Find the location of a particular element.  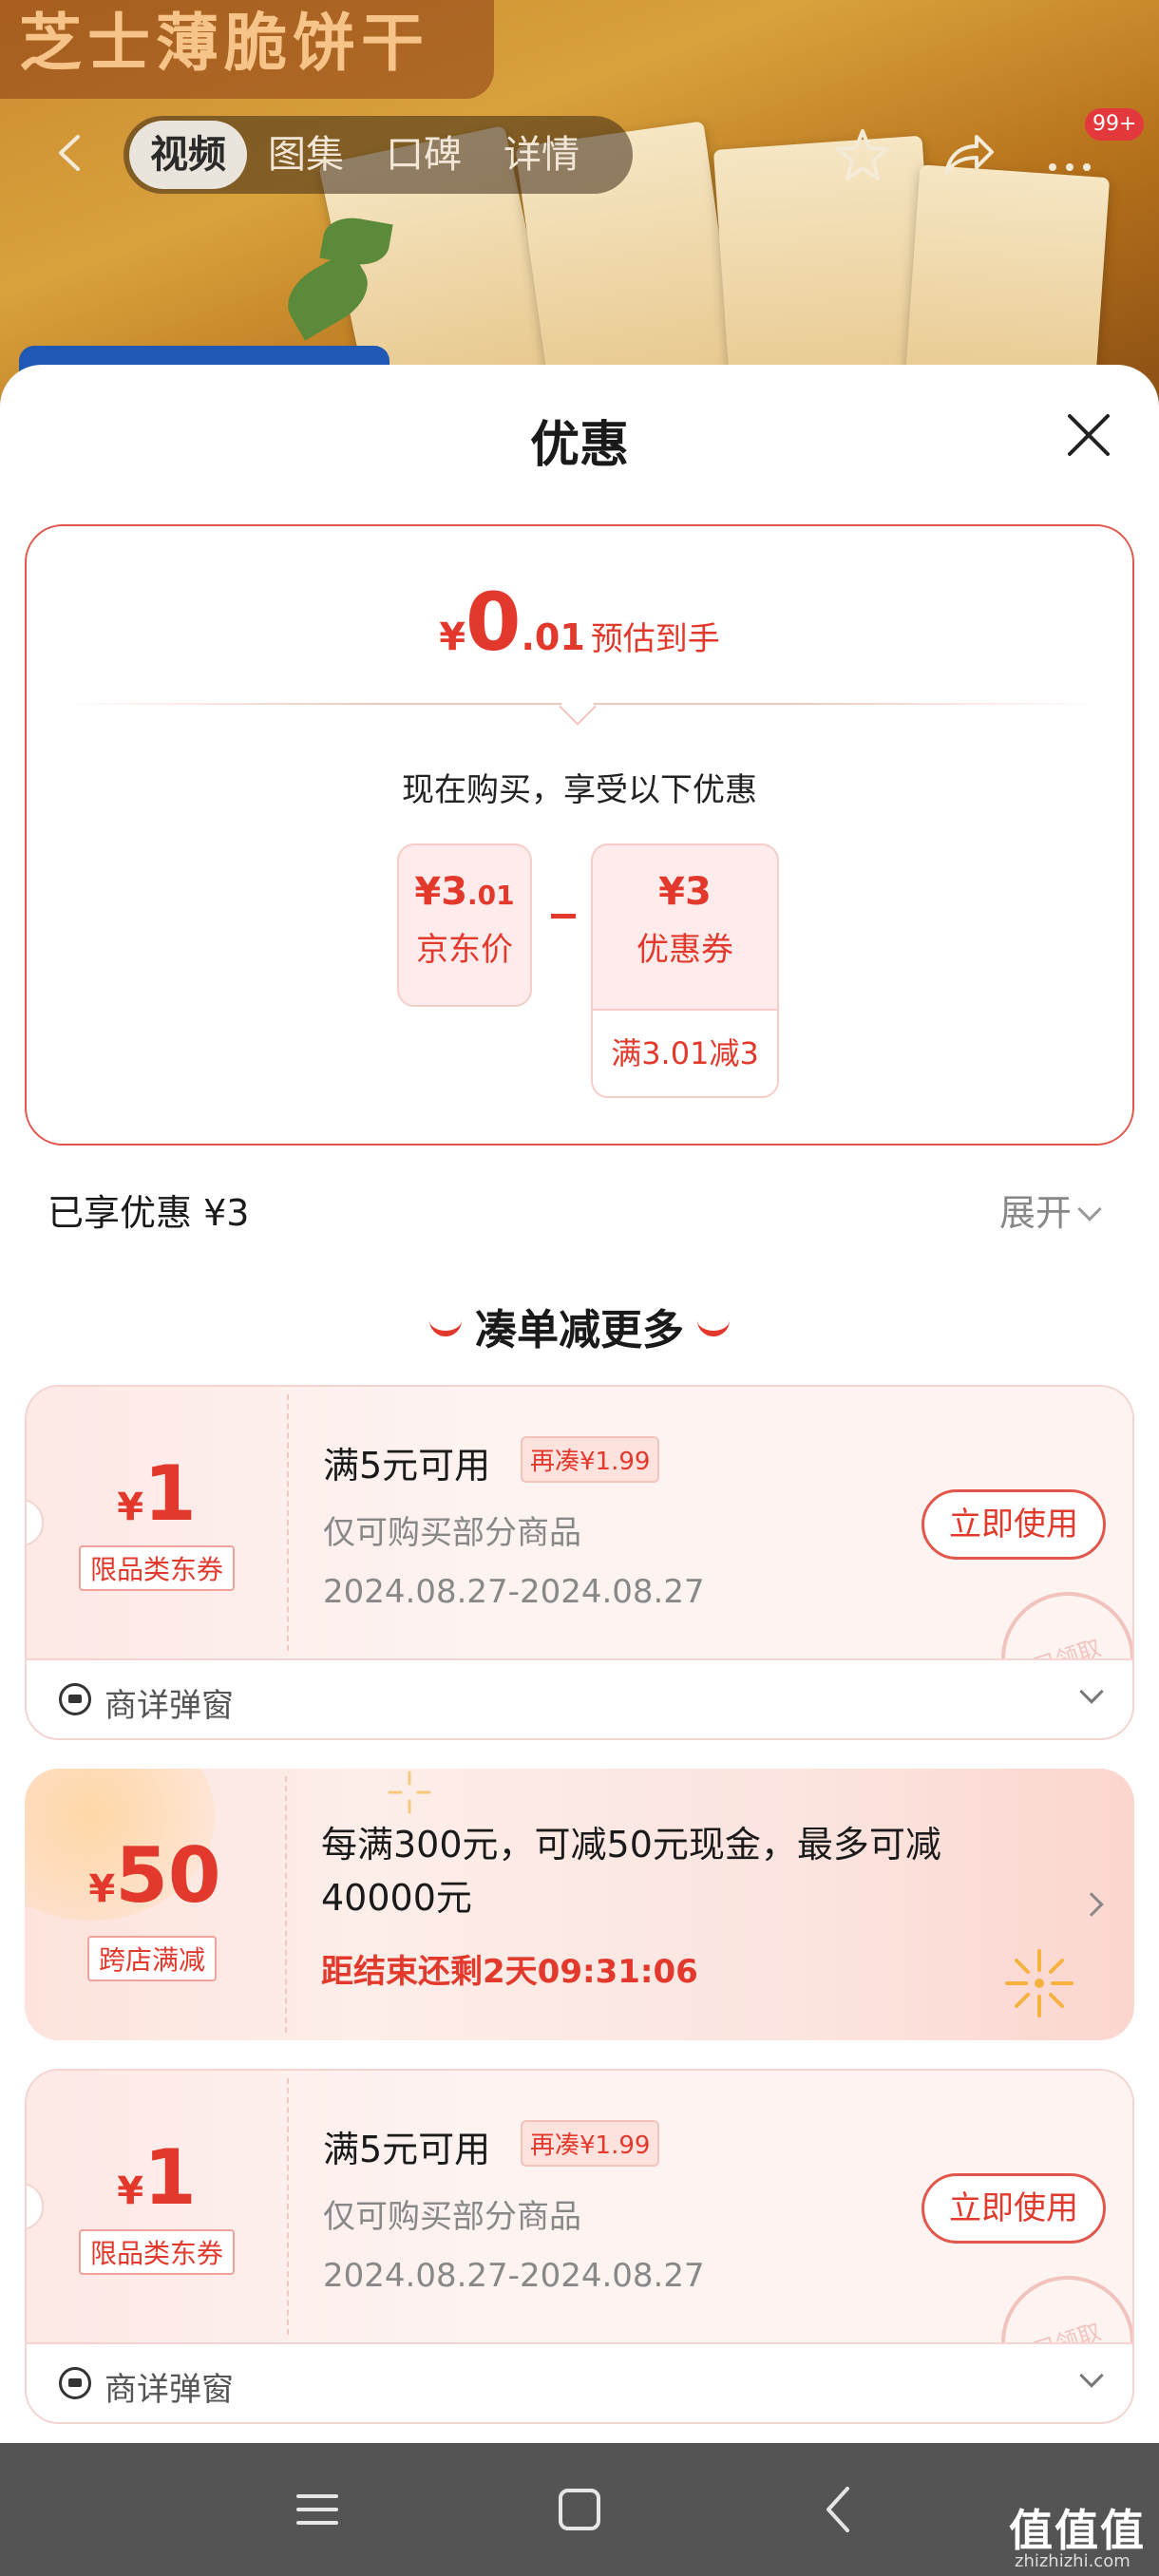

estimate-currency: ¥ is located at coordinates (452, 637).